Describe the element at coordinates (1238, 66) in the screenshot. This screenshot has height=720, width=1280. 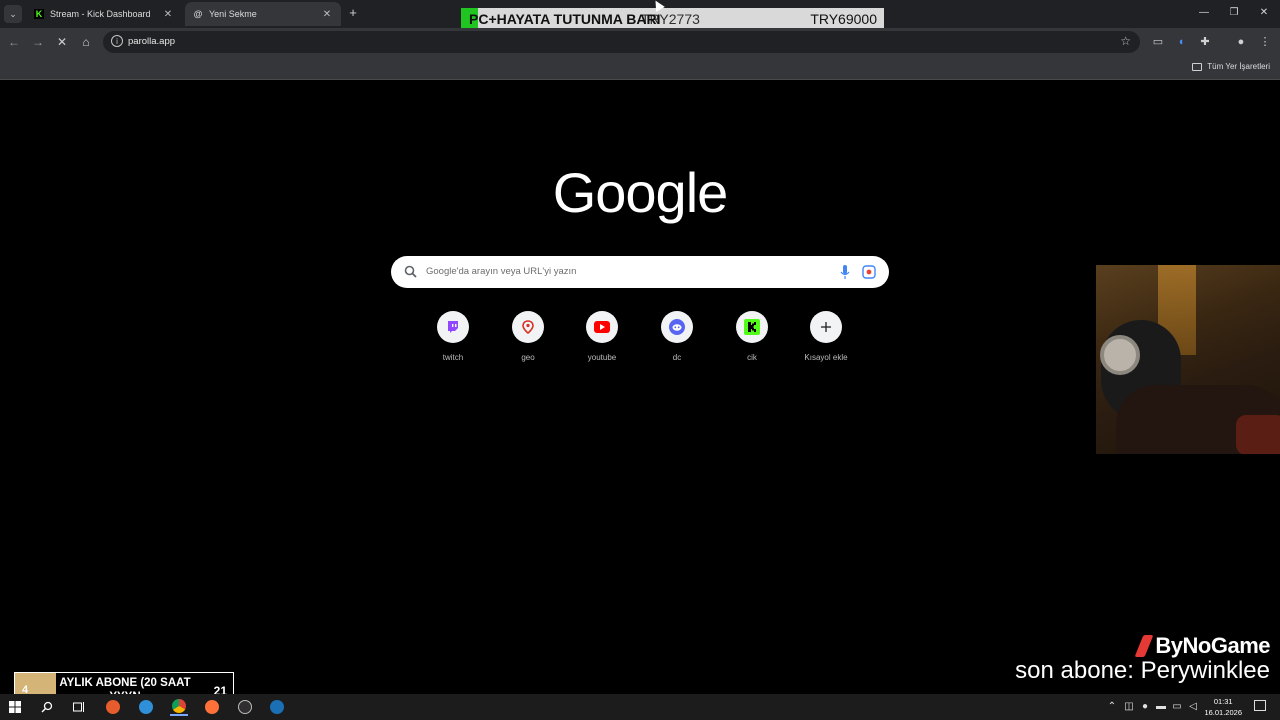
I see `all-bookmarks-label: Tüm Yer İşaretleri` at that location.